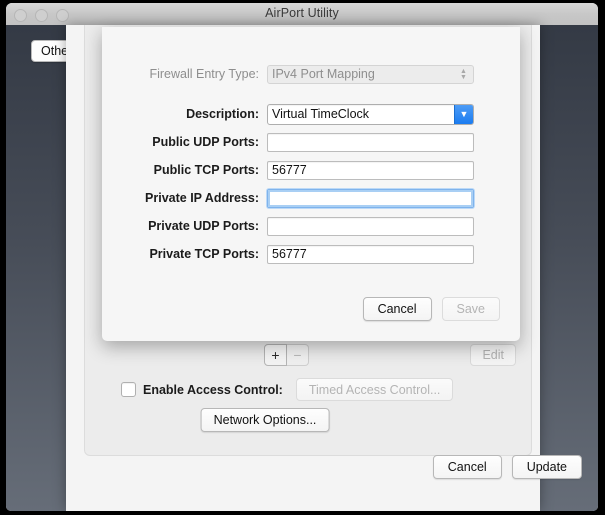  What do you see at coordinates (546, 467) in the screenshot?
I see `footer-update-button: Update` at bounding box center [546, 467].